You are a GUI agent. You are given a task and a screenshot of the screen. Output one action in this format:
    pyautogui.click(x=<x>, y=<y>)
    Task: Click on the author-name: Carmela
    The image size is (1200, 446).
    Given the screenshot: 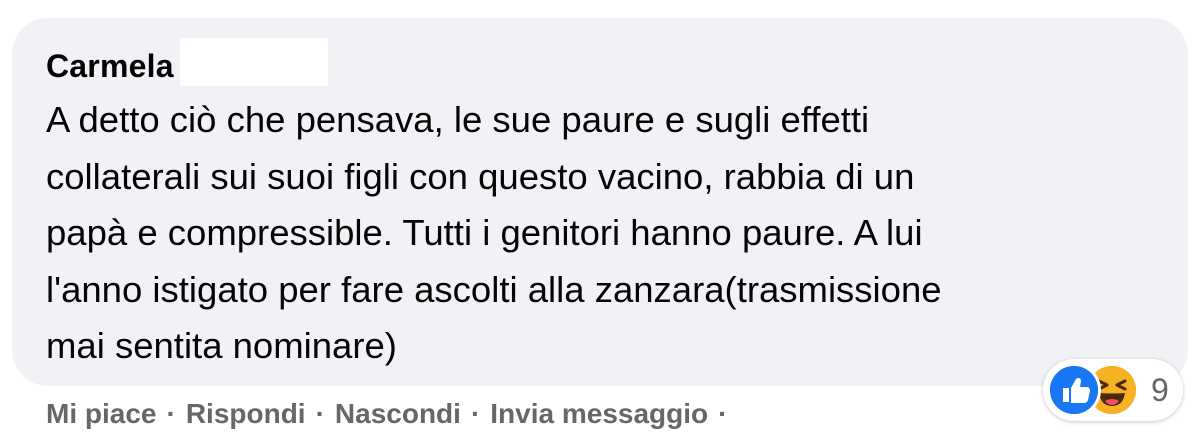 What is the action you would take?
    pyautogui.click(x=110, y=66)
    